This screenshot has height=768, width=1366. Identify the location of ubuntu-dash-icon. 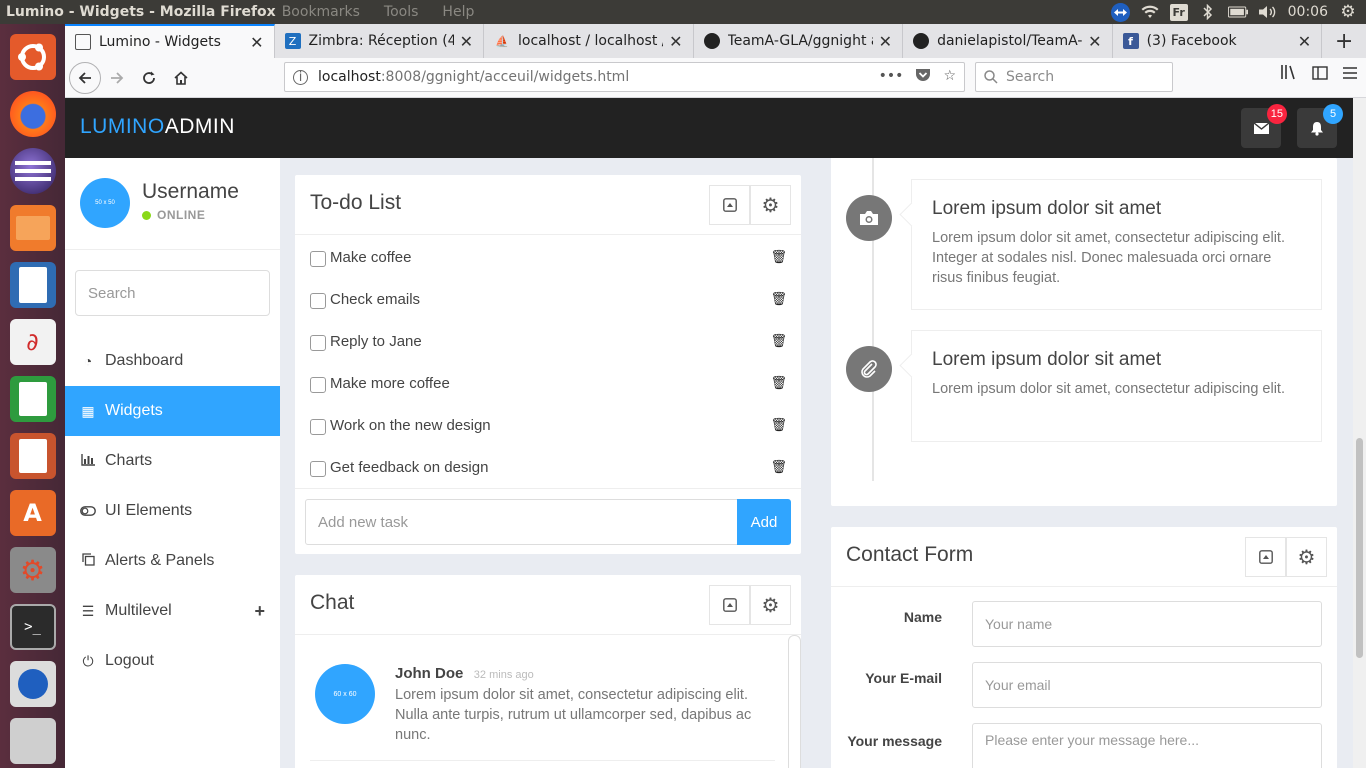
(33, 56).